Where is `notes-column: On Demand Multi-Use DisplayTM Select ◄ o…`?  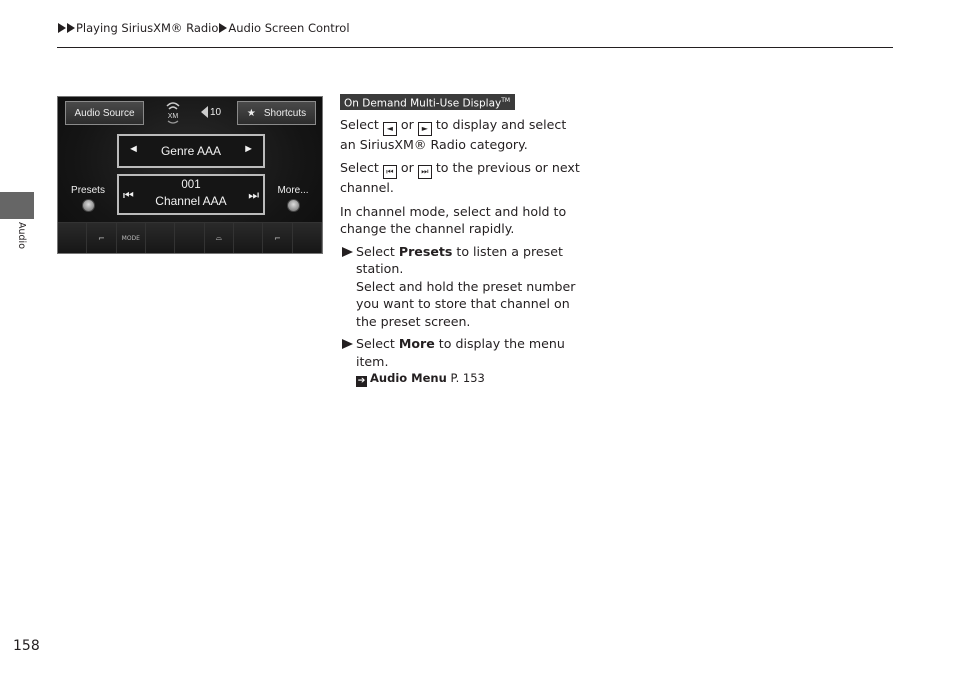 notes-column: On Demand Multi-Use DisplayTM Select ◄ o… is located at coordinates (460, 240).